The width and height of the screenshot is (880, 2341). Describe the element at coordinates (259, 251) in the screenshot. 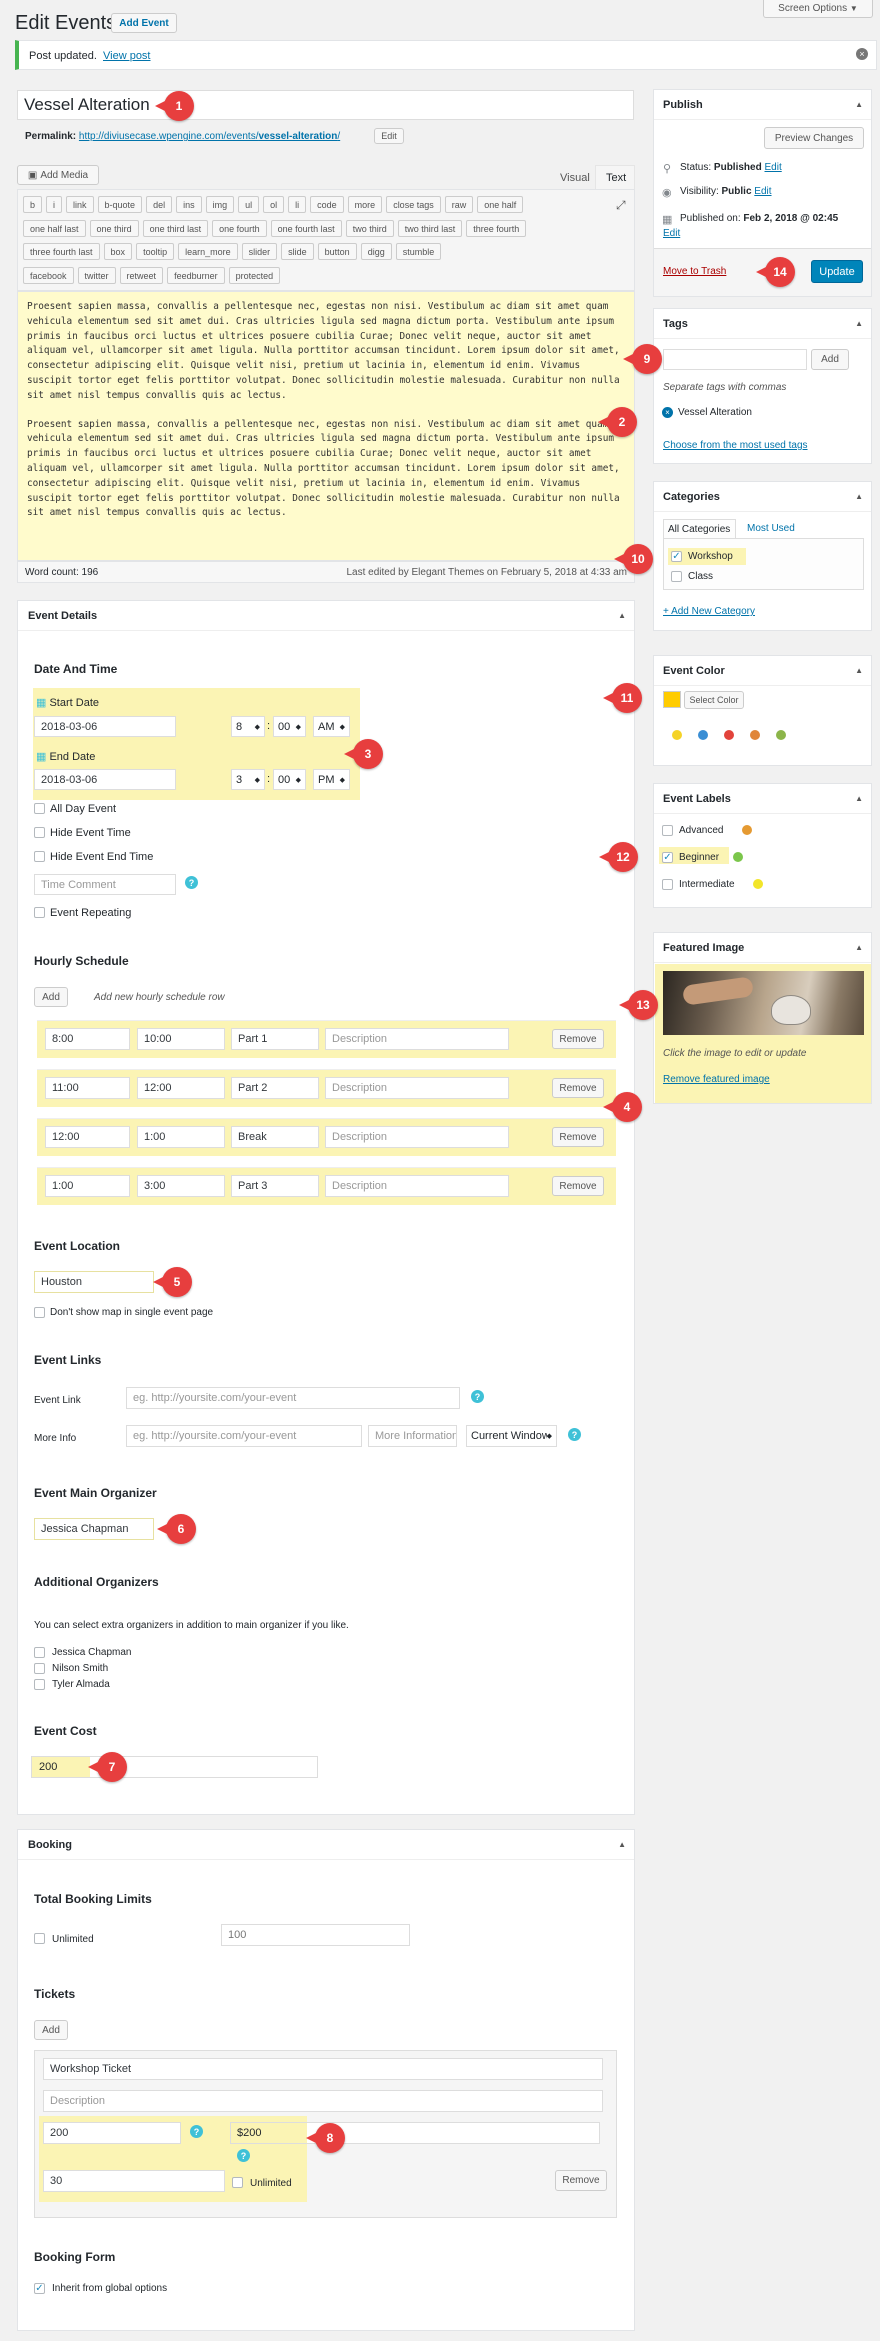

I see `quicktag-button: slider` at that location.